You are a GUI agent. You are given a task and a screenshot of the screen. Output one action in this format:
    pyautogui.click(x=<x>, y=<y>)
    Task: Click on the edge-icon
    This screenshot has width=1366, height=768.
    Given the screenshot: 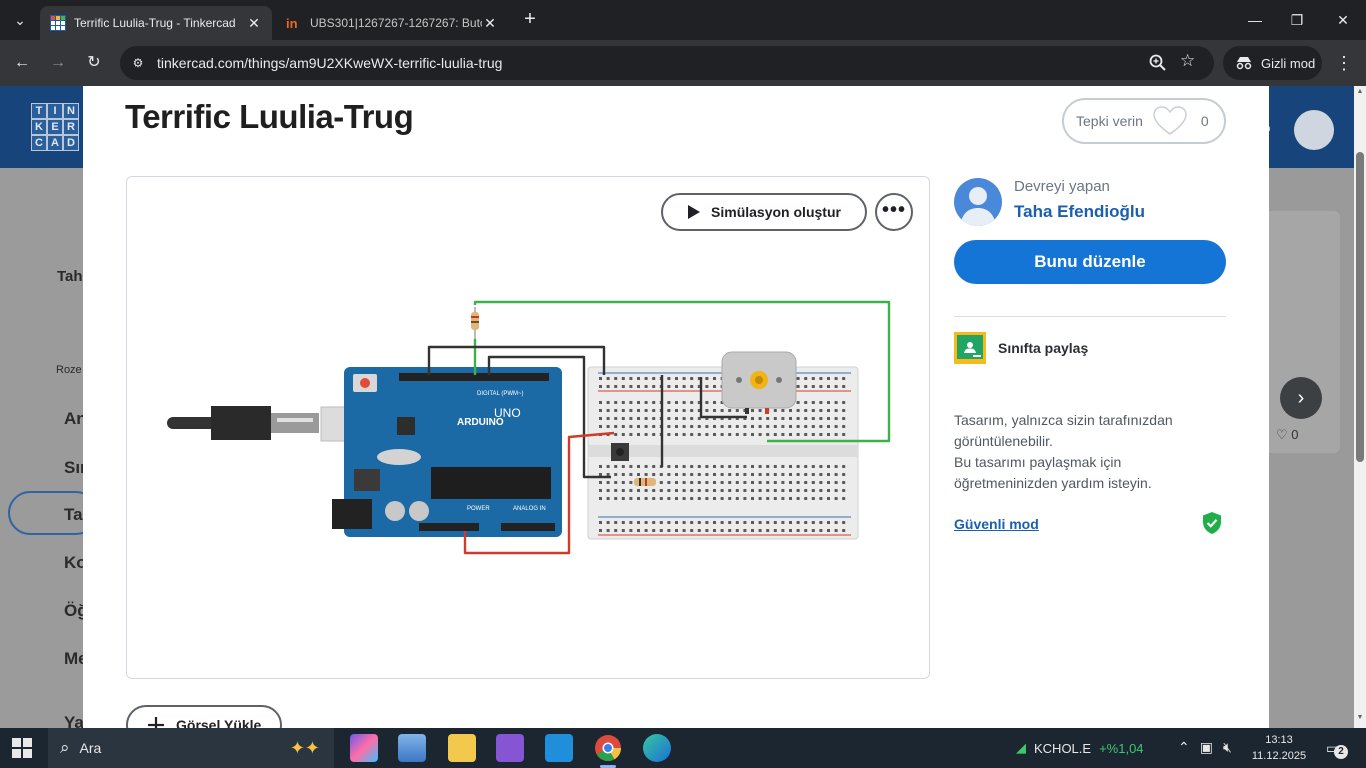 What is the action you would take?
    pyautogui.click(x=657, y=748)
    